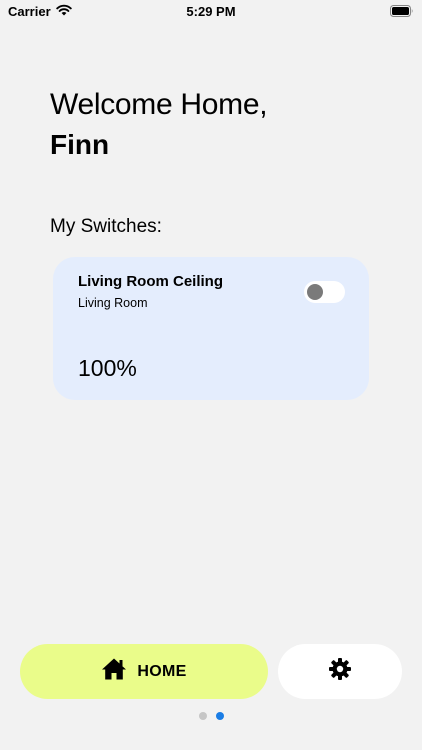 Image resolution: width=422 pixels, height=750 pixels. I want to click on home-tab-label: HOME, so click(162, 671).